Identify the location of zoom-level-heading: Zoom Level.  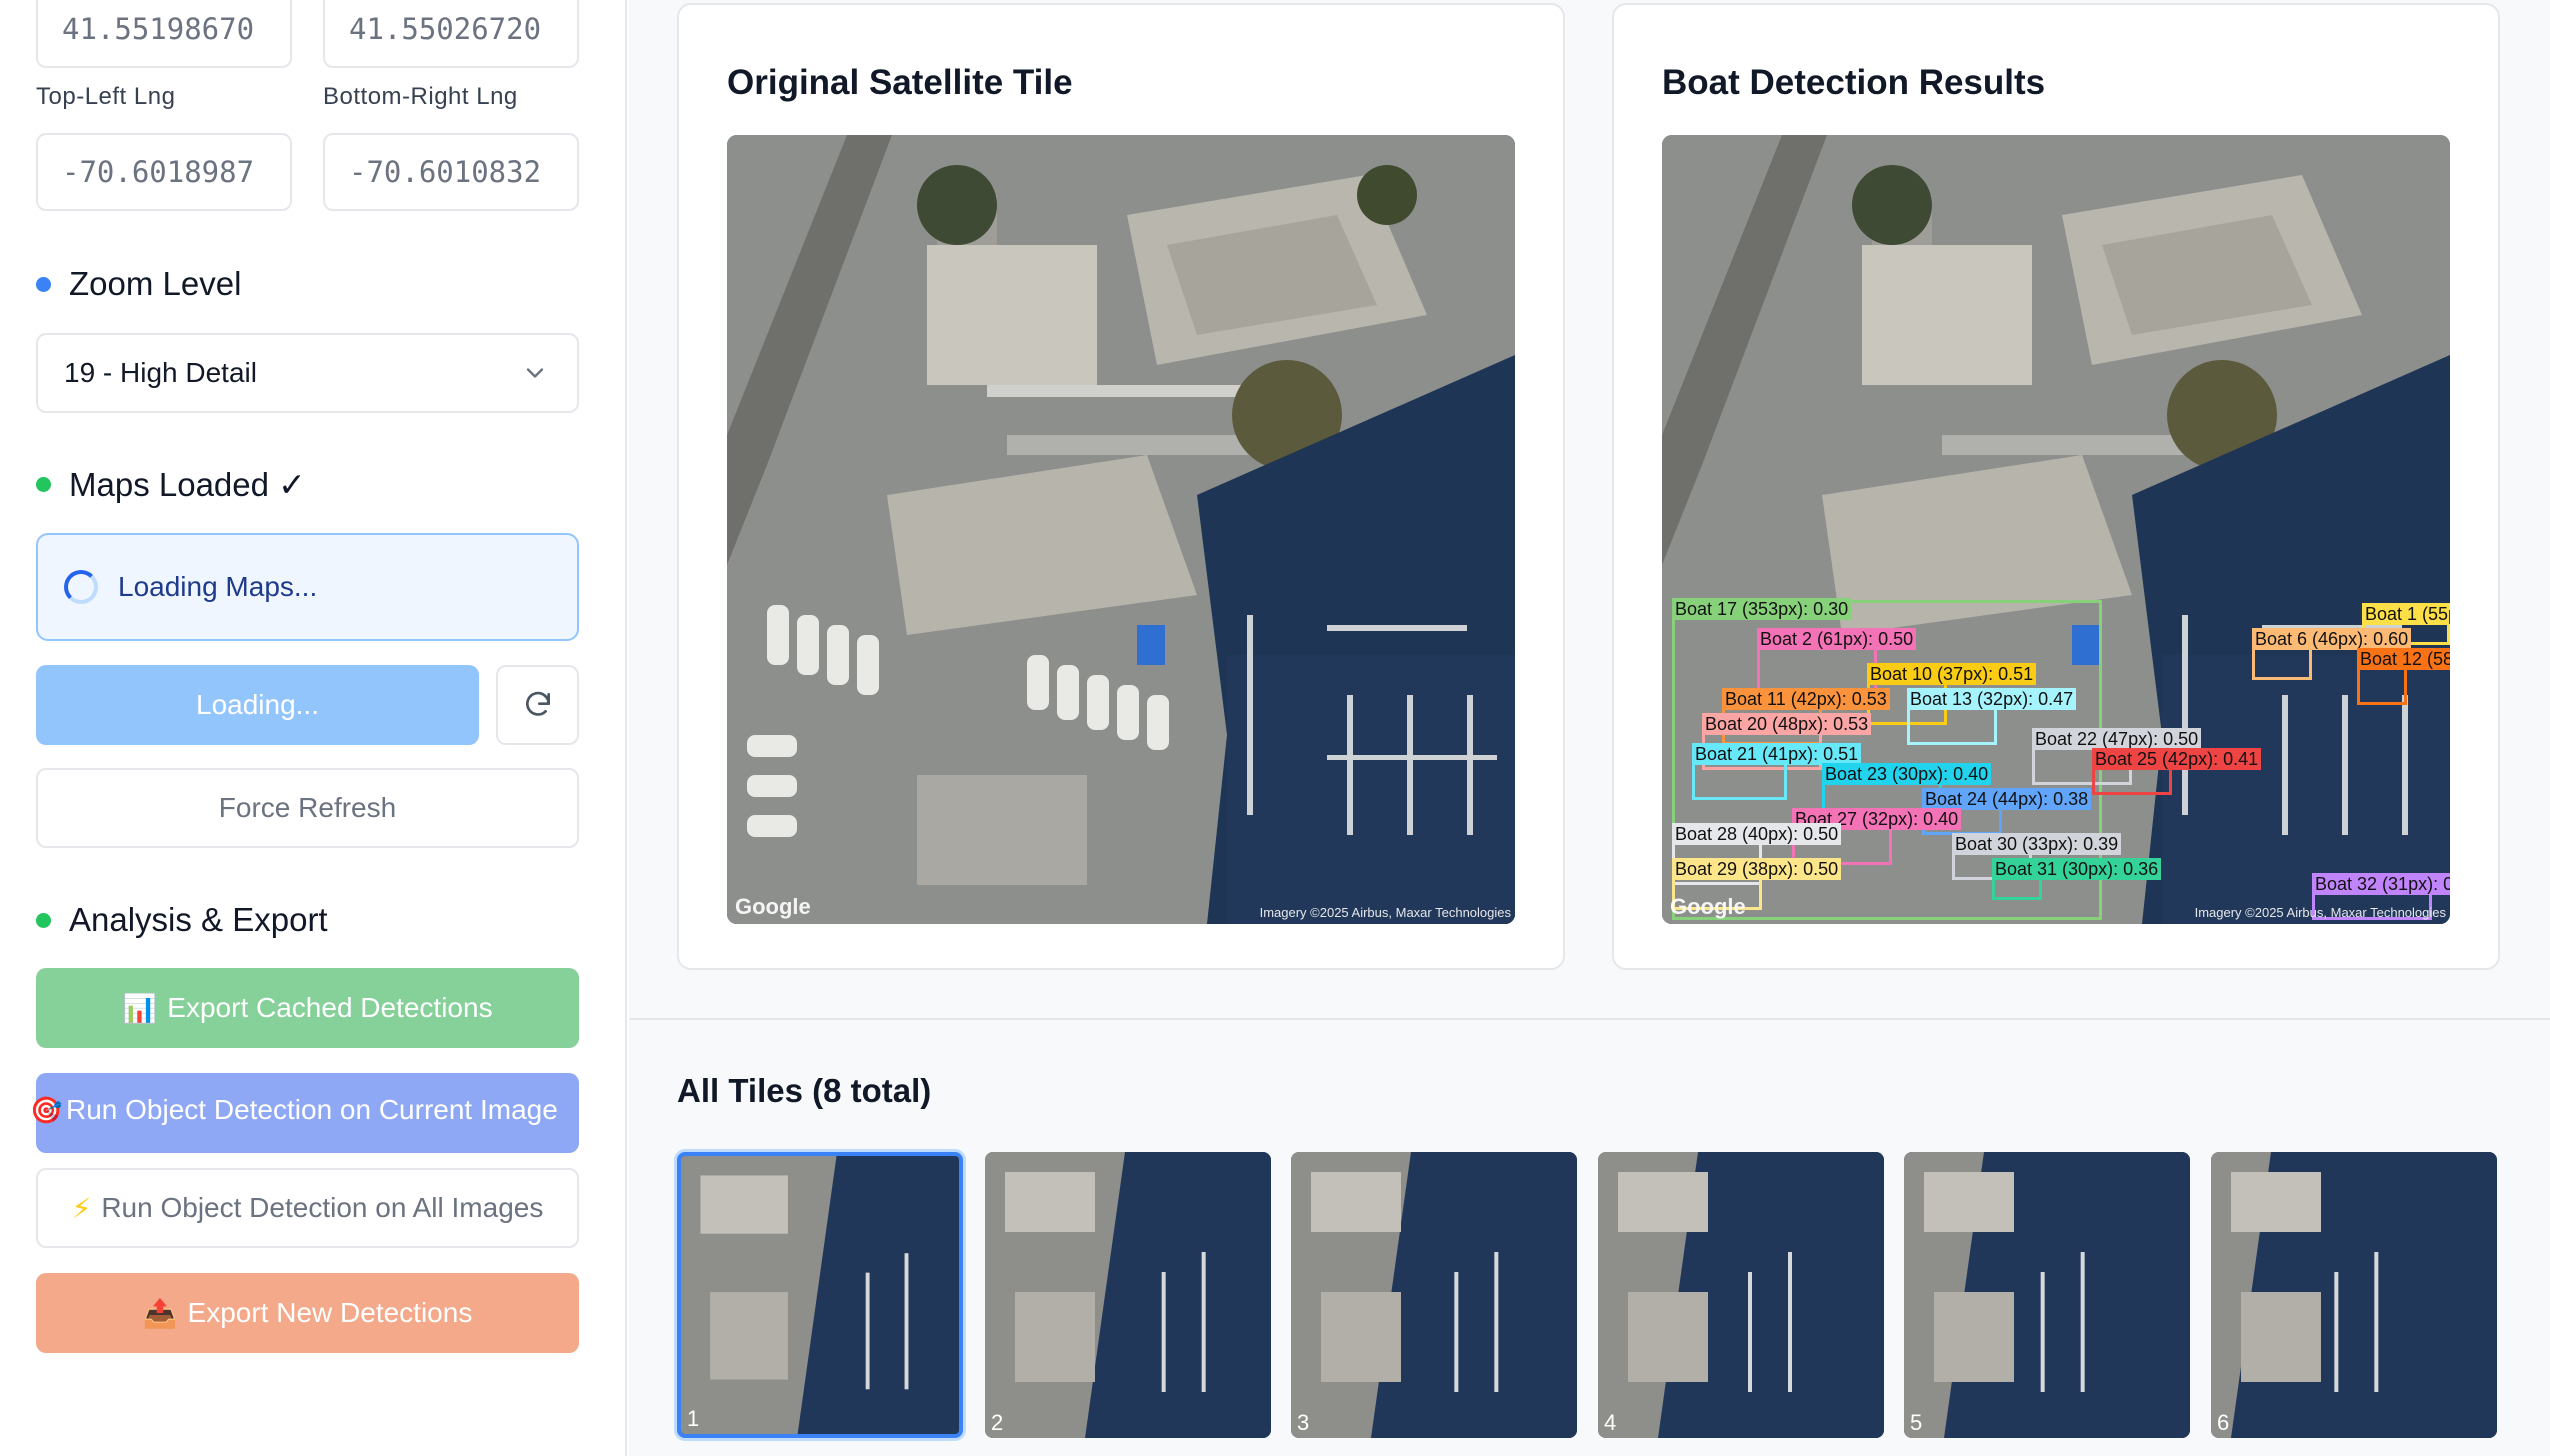
(138, 284).